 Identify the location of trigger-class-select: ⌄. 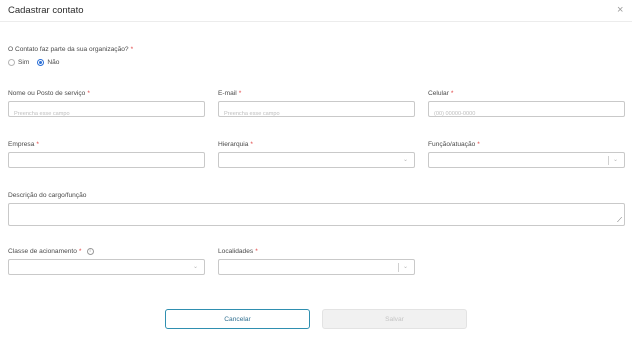
(106, 267).